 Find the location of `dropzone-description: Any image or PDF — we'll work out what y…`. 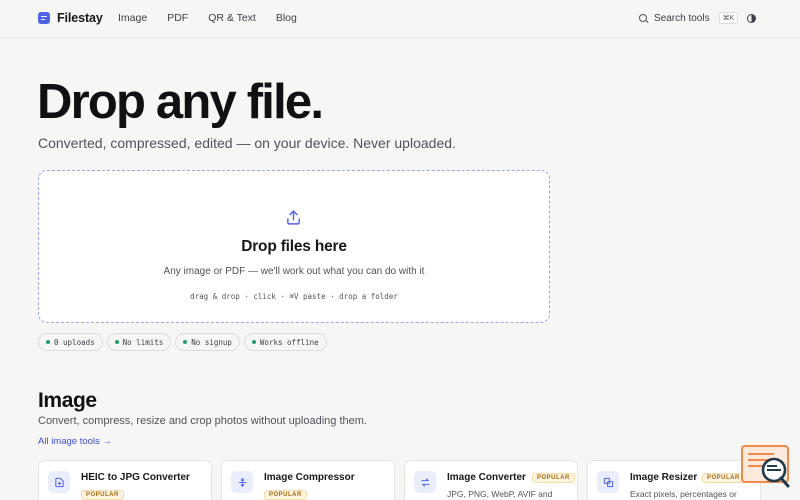

dropzone-description: Any image or PDF — we'll work out what y… is located at coordinates (294, 271).